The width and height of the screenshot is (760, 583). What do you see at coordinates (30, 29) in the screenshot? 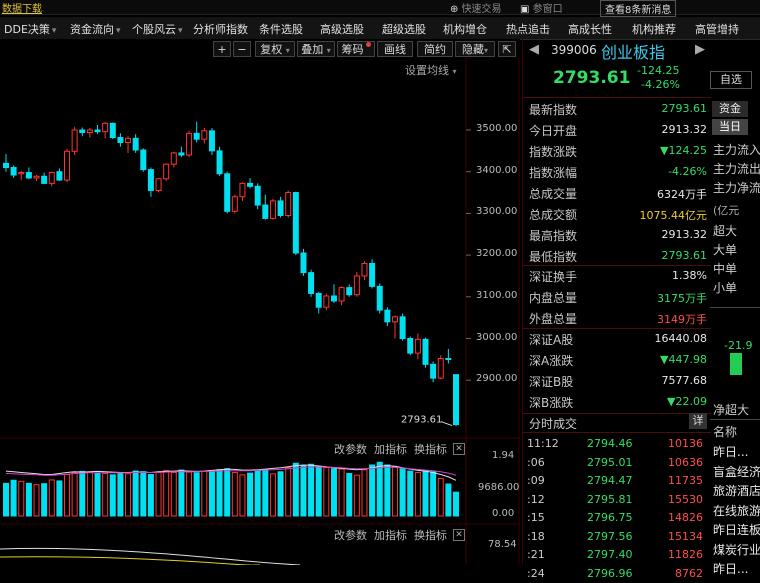
I see `menu-item-0: DDE决策 ▾` at bounding box center [30, 29].